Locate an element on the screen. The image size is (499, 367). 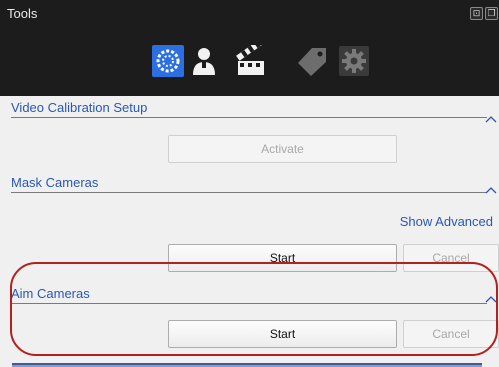
truncated-content is located at coordinates (247, 365).